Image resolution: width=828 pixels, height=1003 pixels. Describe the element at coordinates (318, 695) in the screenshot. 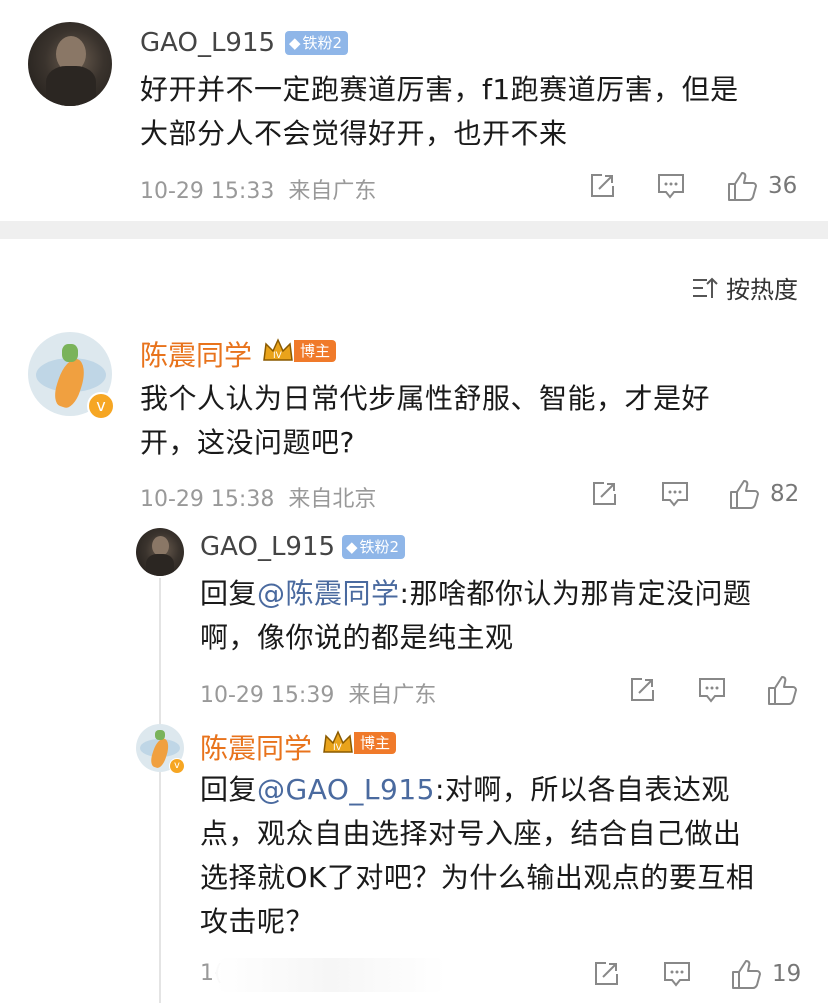

I see `reply-meta: 10-29 15:39 来自广东` at that location.